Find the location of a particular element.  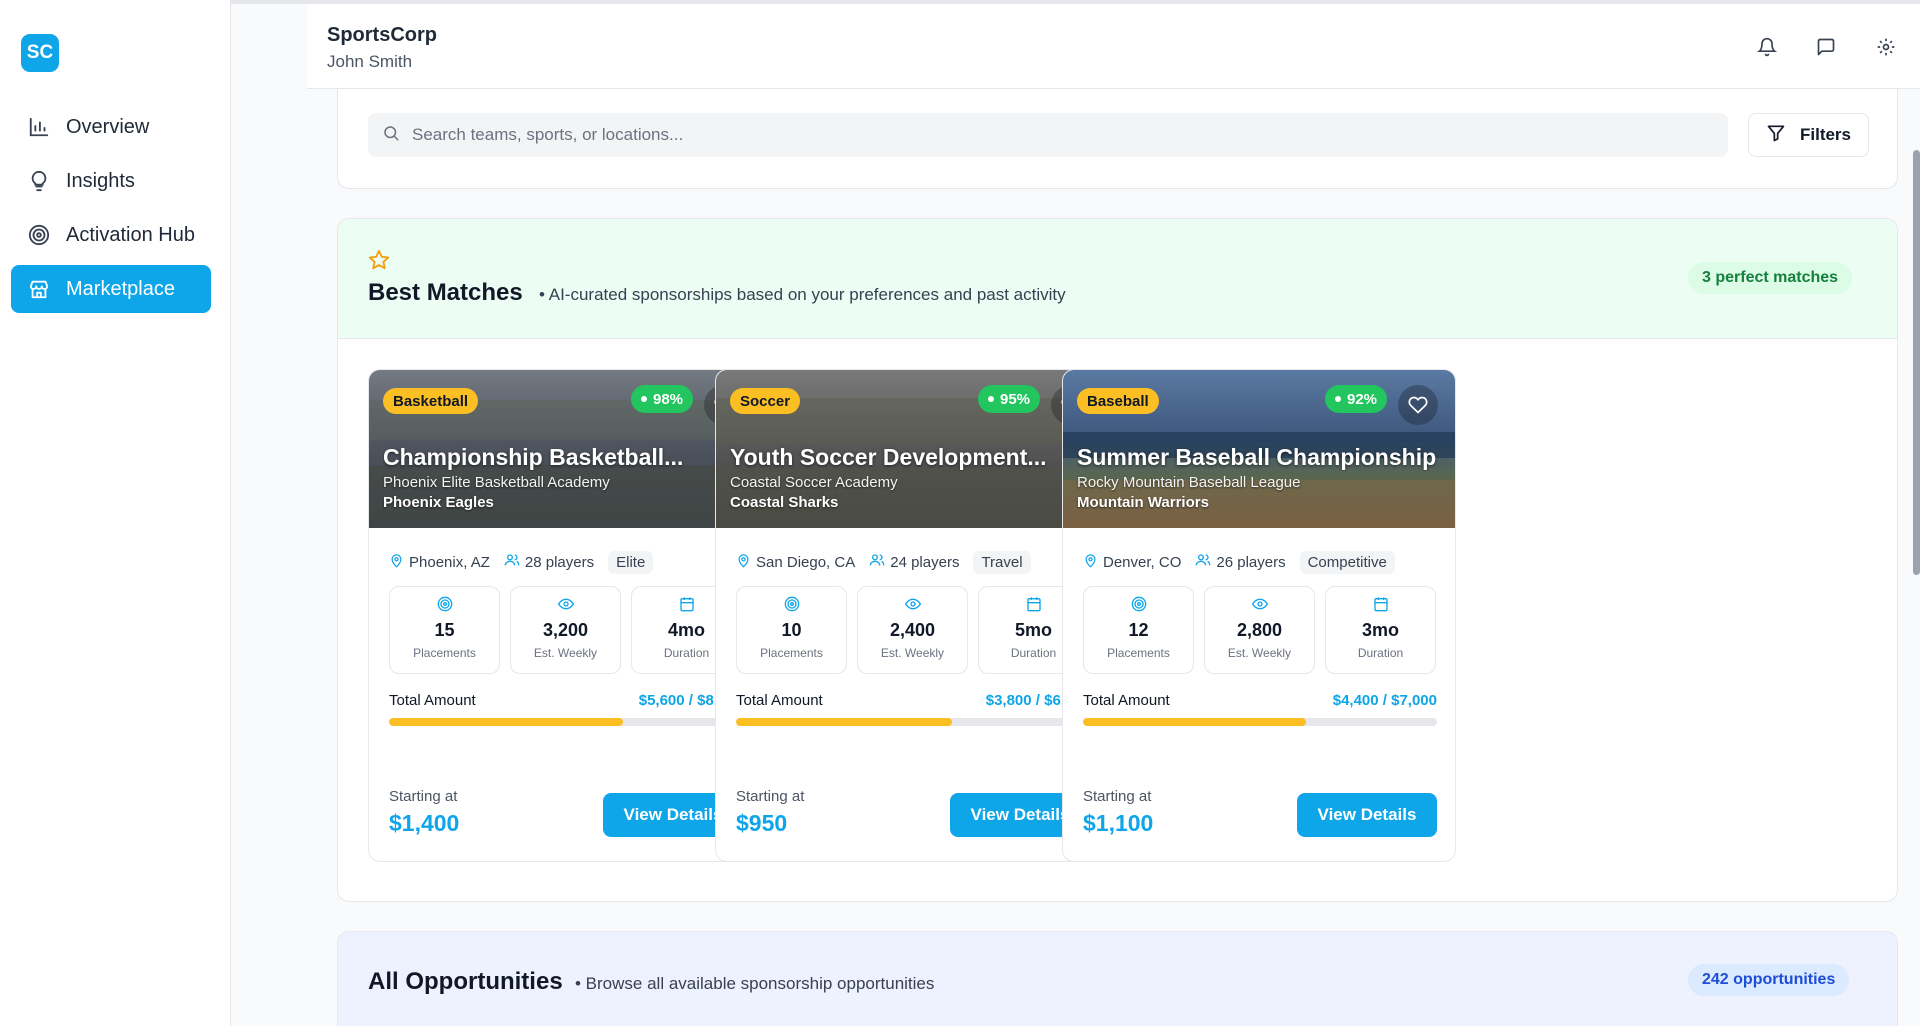

header: SportsCorp John Smith JS is located at coordinates (1113, 46).